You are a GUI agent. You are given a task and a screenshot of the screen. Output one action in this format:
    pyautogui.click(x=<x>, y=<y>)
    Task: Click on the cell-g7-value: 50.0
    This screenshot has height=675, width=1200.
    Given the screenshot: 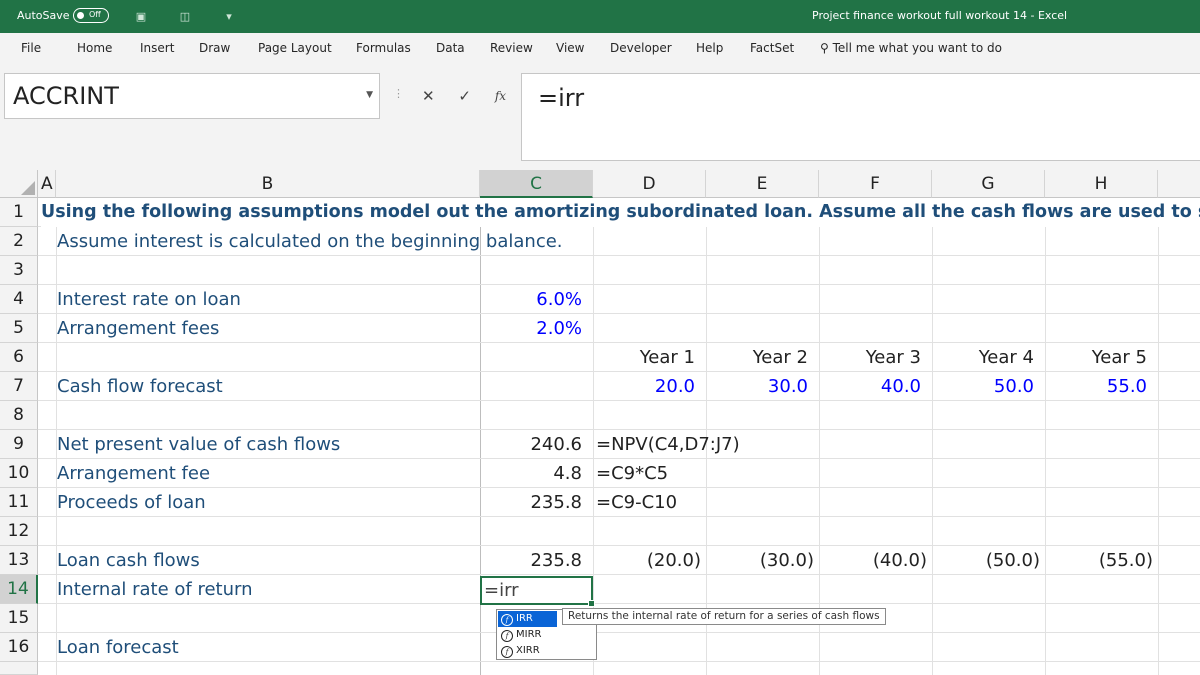 What is the action you would take?
    pyautogui.click(x=1013, y=386)
    